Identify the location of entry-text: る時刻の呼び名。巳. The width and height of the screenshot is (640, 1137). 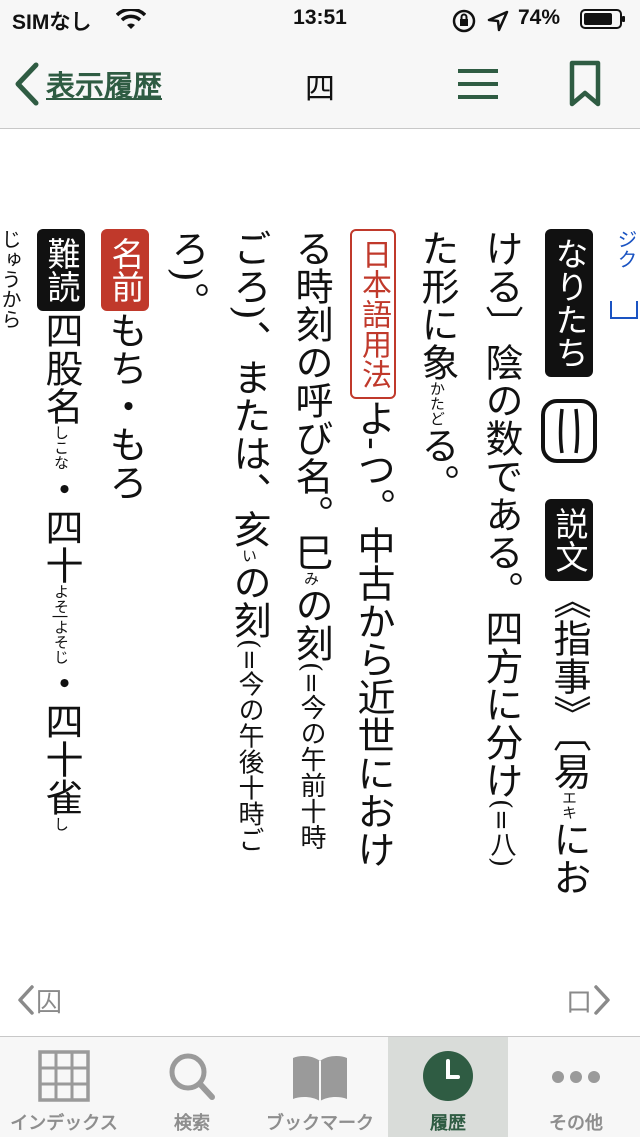
(311, 400).